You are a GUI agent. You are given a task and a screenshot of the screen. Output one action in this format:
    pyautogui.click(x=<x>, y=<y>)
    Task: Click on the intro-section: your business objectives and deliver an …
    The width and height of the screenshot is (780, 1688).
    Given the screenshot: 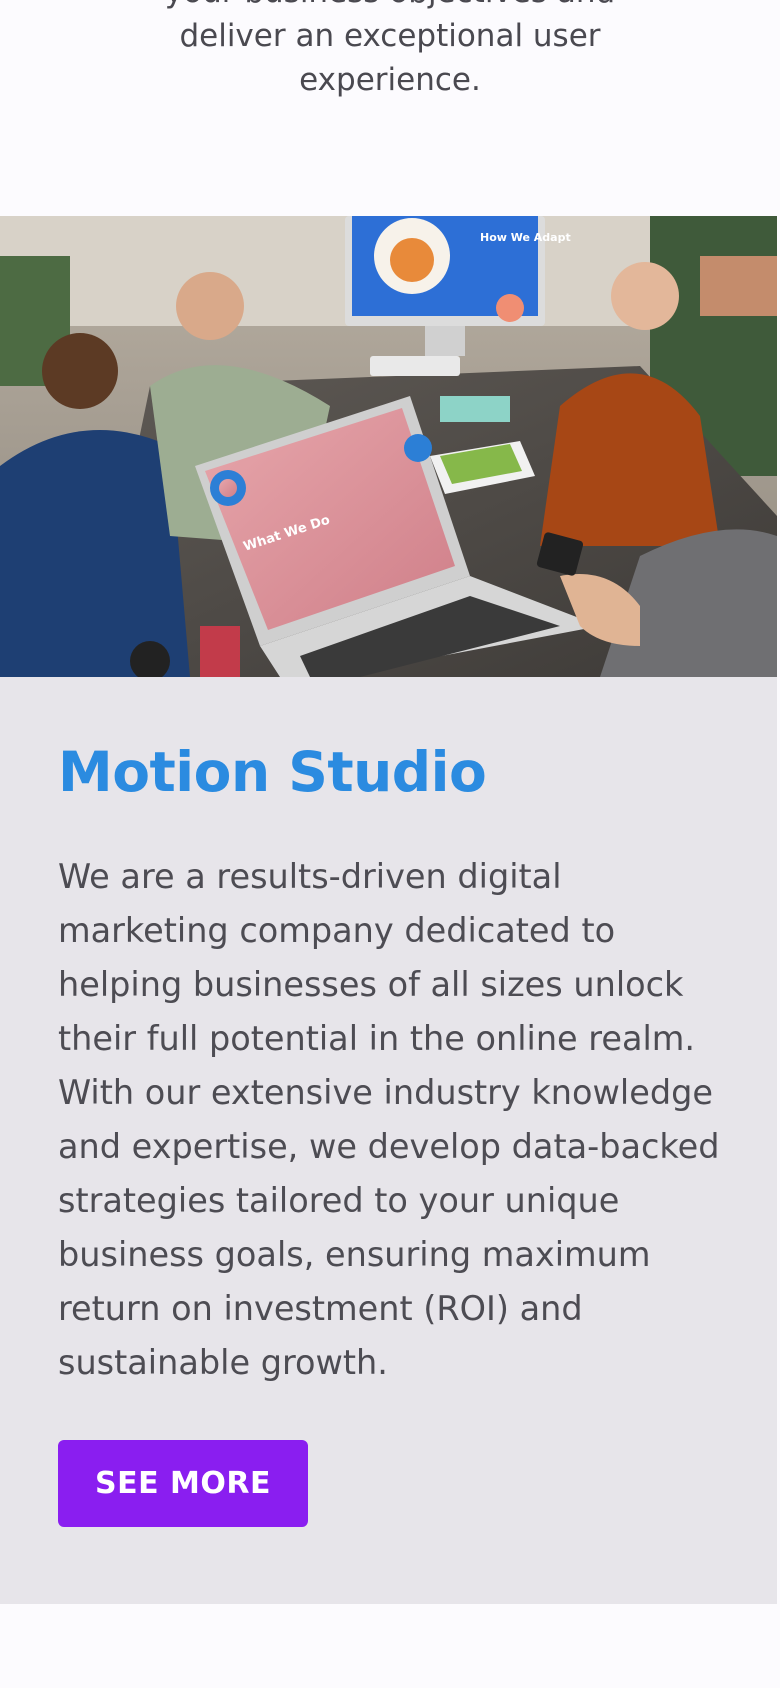 What is the action you would take?
    pyautogui.click(x=390, y=108)
    